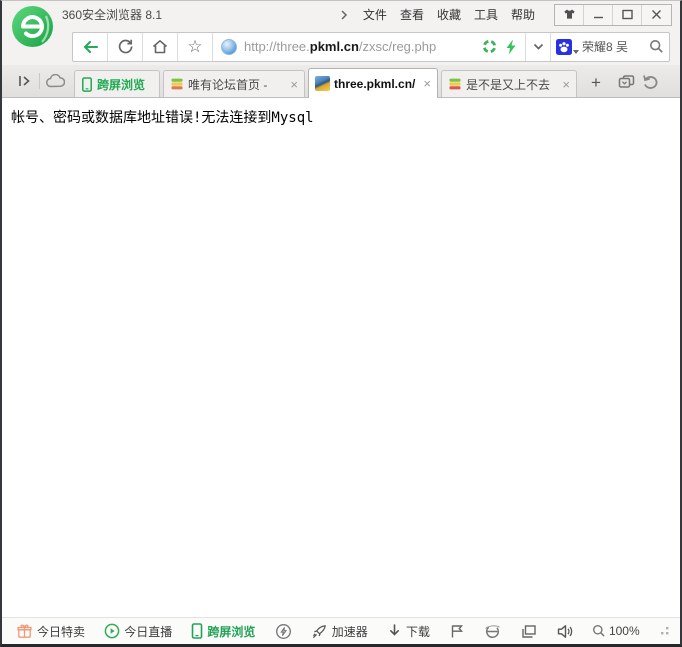  What do you see at coordinates (90, 46) in the screenshot?
I see `back-button` at bounding box center [90, 46].